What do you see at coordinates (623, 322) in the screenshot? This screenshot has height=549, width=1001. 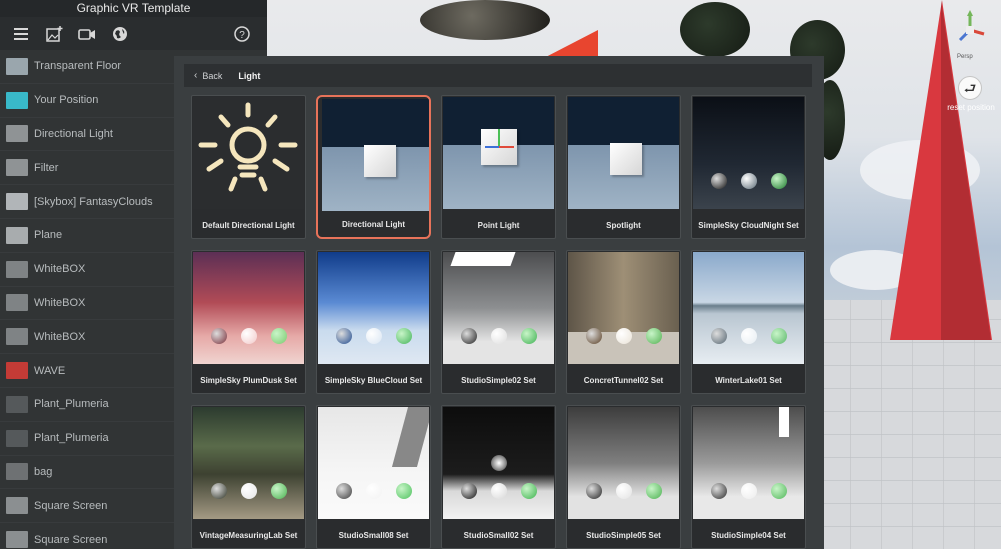 I see `asset-card: ConcretTunnel02 Set` at bounding box center [623, 322].